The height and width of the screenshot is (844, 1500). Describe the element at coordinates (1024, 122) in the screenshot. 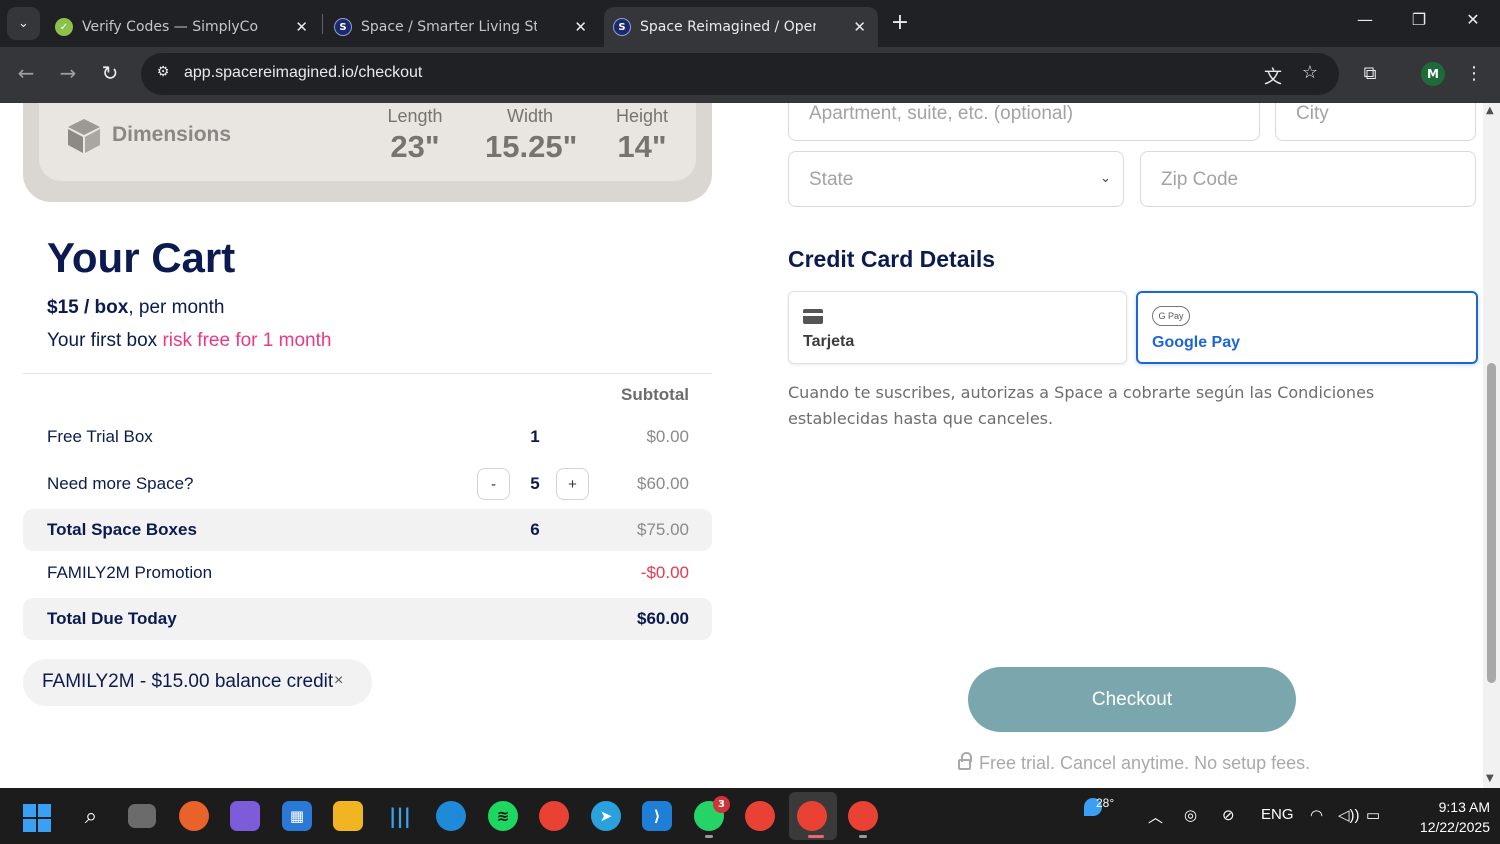

I see `apartment-field: Apartment, suite, etc. (optional)` at that location.